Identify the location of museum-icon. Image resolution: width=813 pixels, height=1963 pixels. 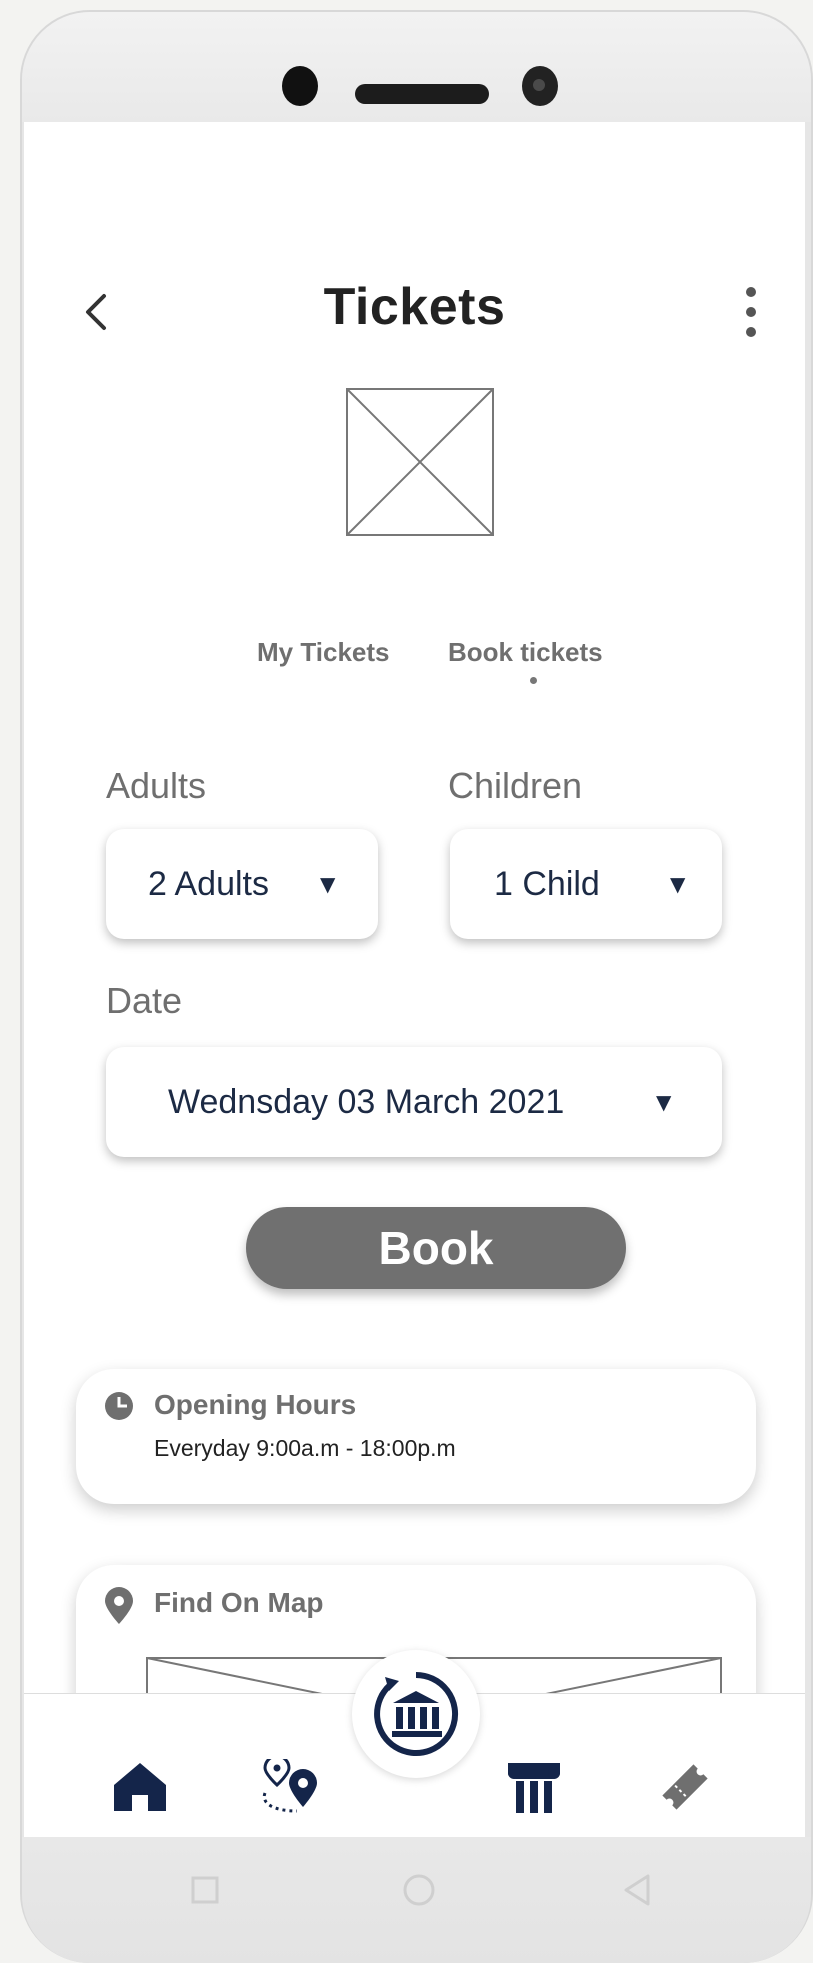
(416, 1714).